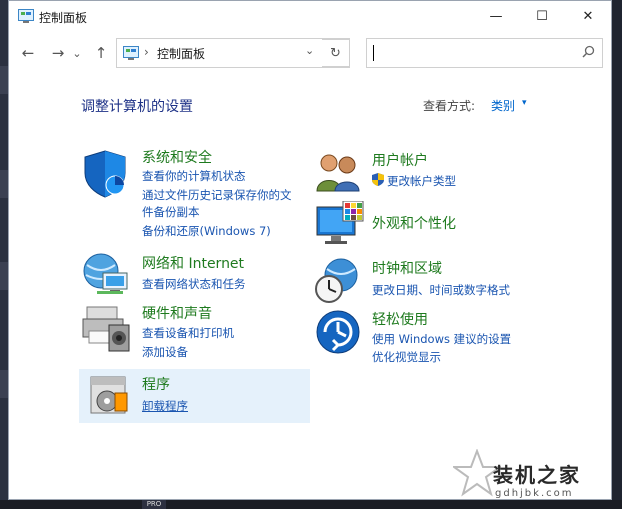 The width and height of the screenshot is (622, 509). Describe the element at coordinates (338, 281) in the screenshot. I see `clock-globe-icon` at that location.